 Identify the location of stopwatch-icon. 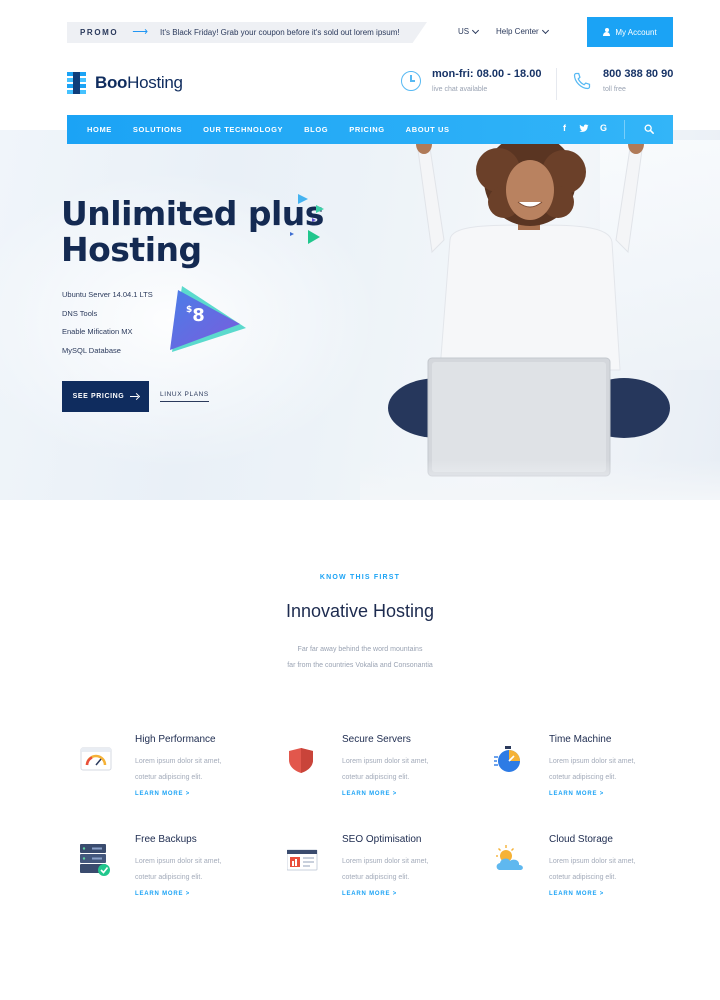
(507, 759).